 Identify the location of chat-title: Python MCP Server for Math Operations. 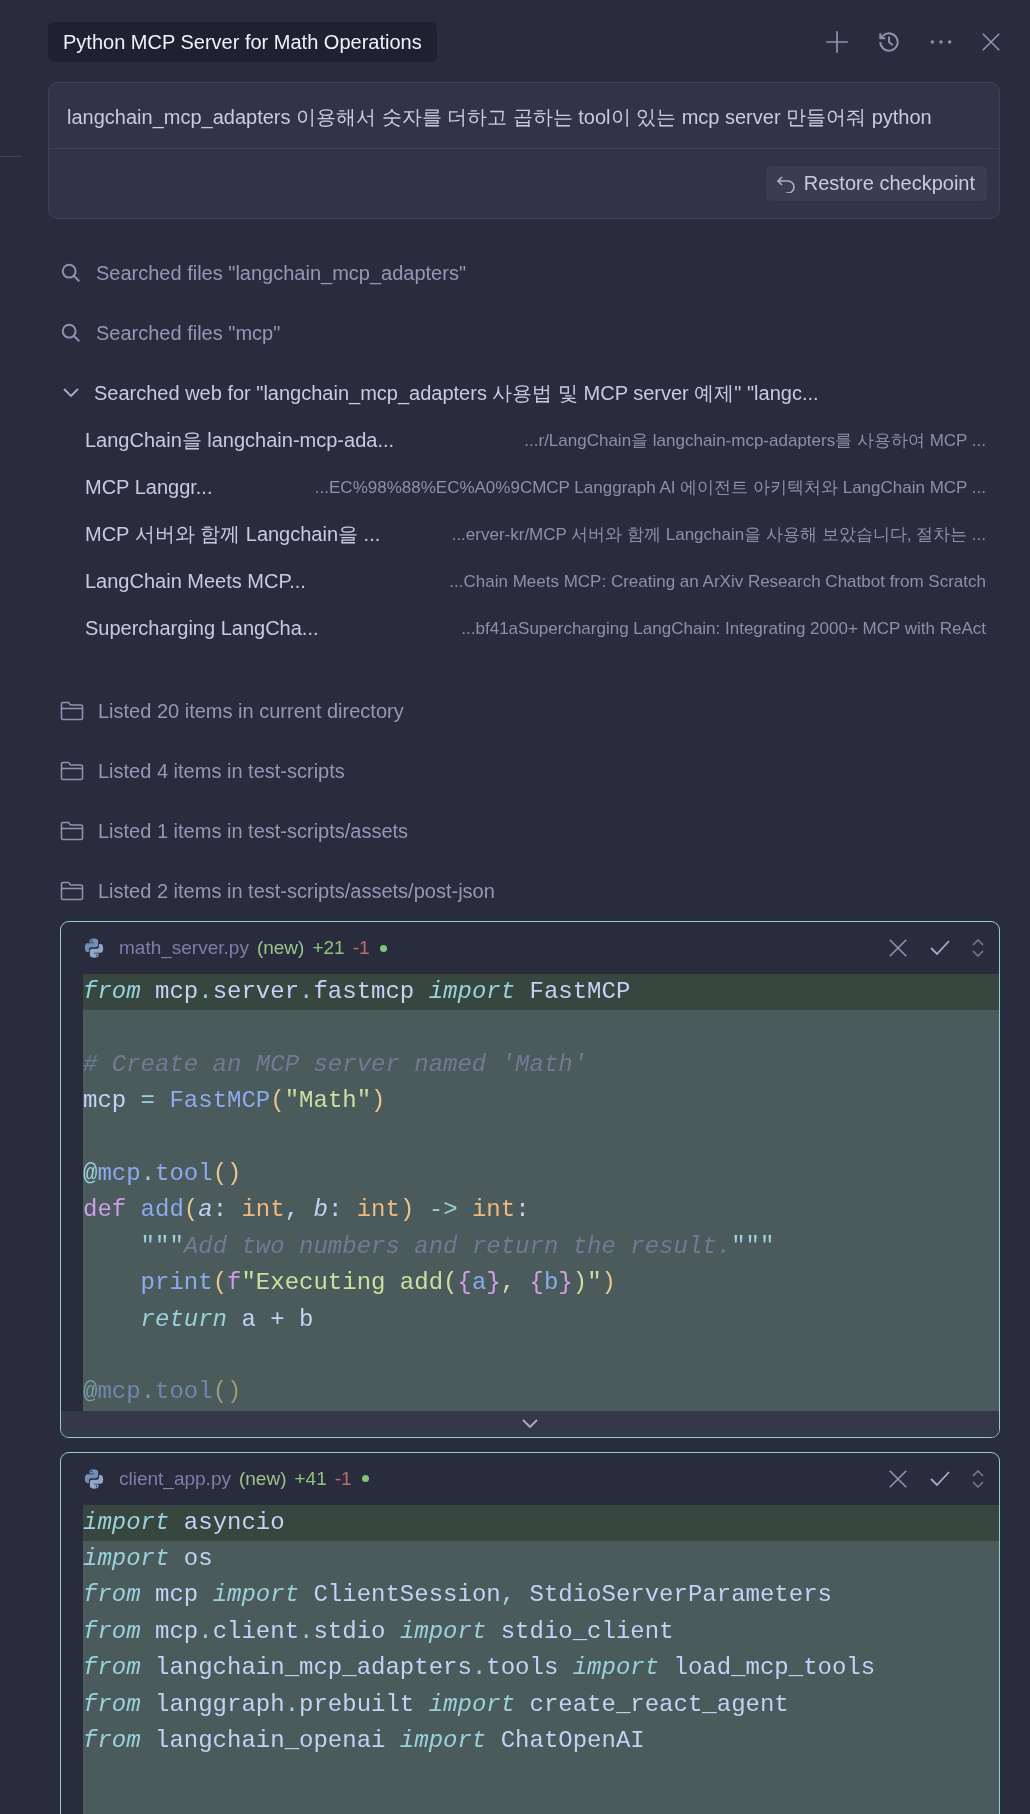
(242, 42).